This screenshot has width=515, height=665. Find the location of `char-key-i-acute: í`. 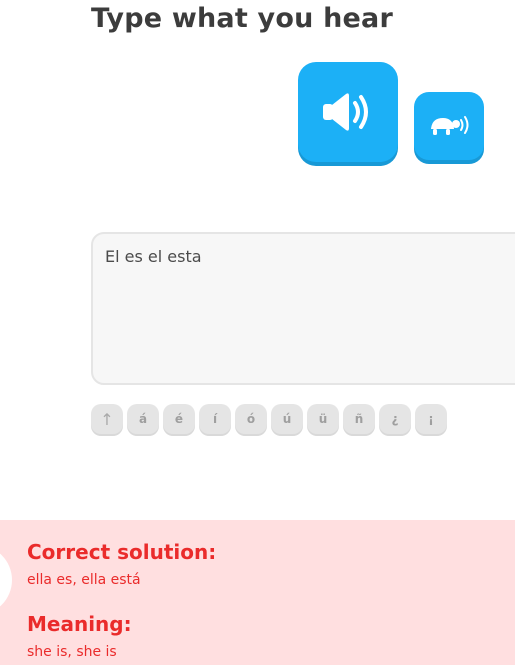

char-key-i-acute: í is located at coordinates (215, 419).